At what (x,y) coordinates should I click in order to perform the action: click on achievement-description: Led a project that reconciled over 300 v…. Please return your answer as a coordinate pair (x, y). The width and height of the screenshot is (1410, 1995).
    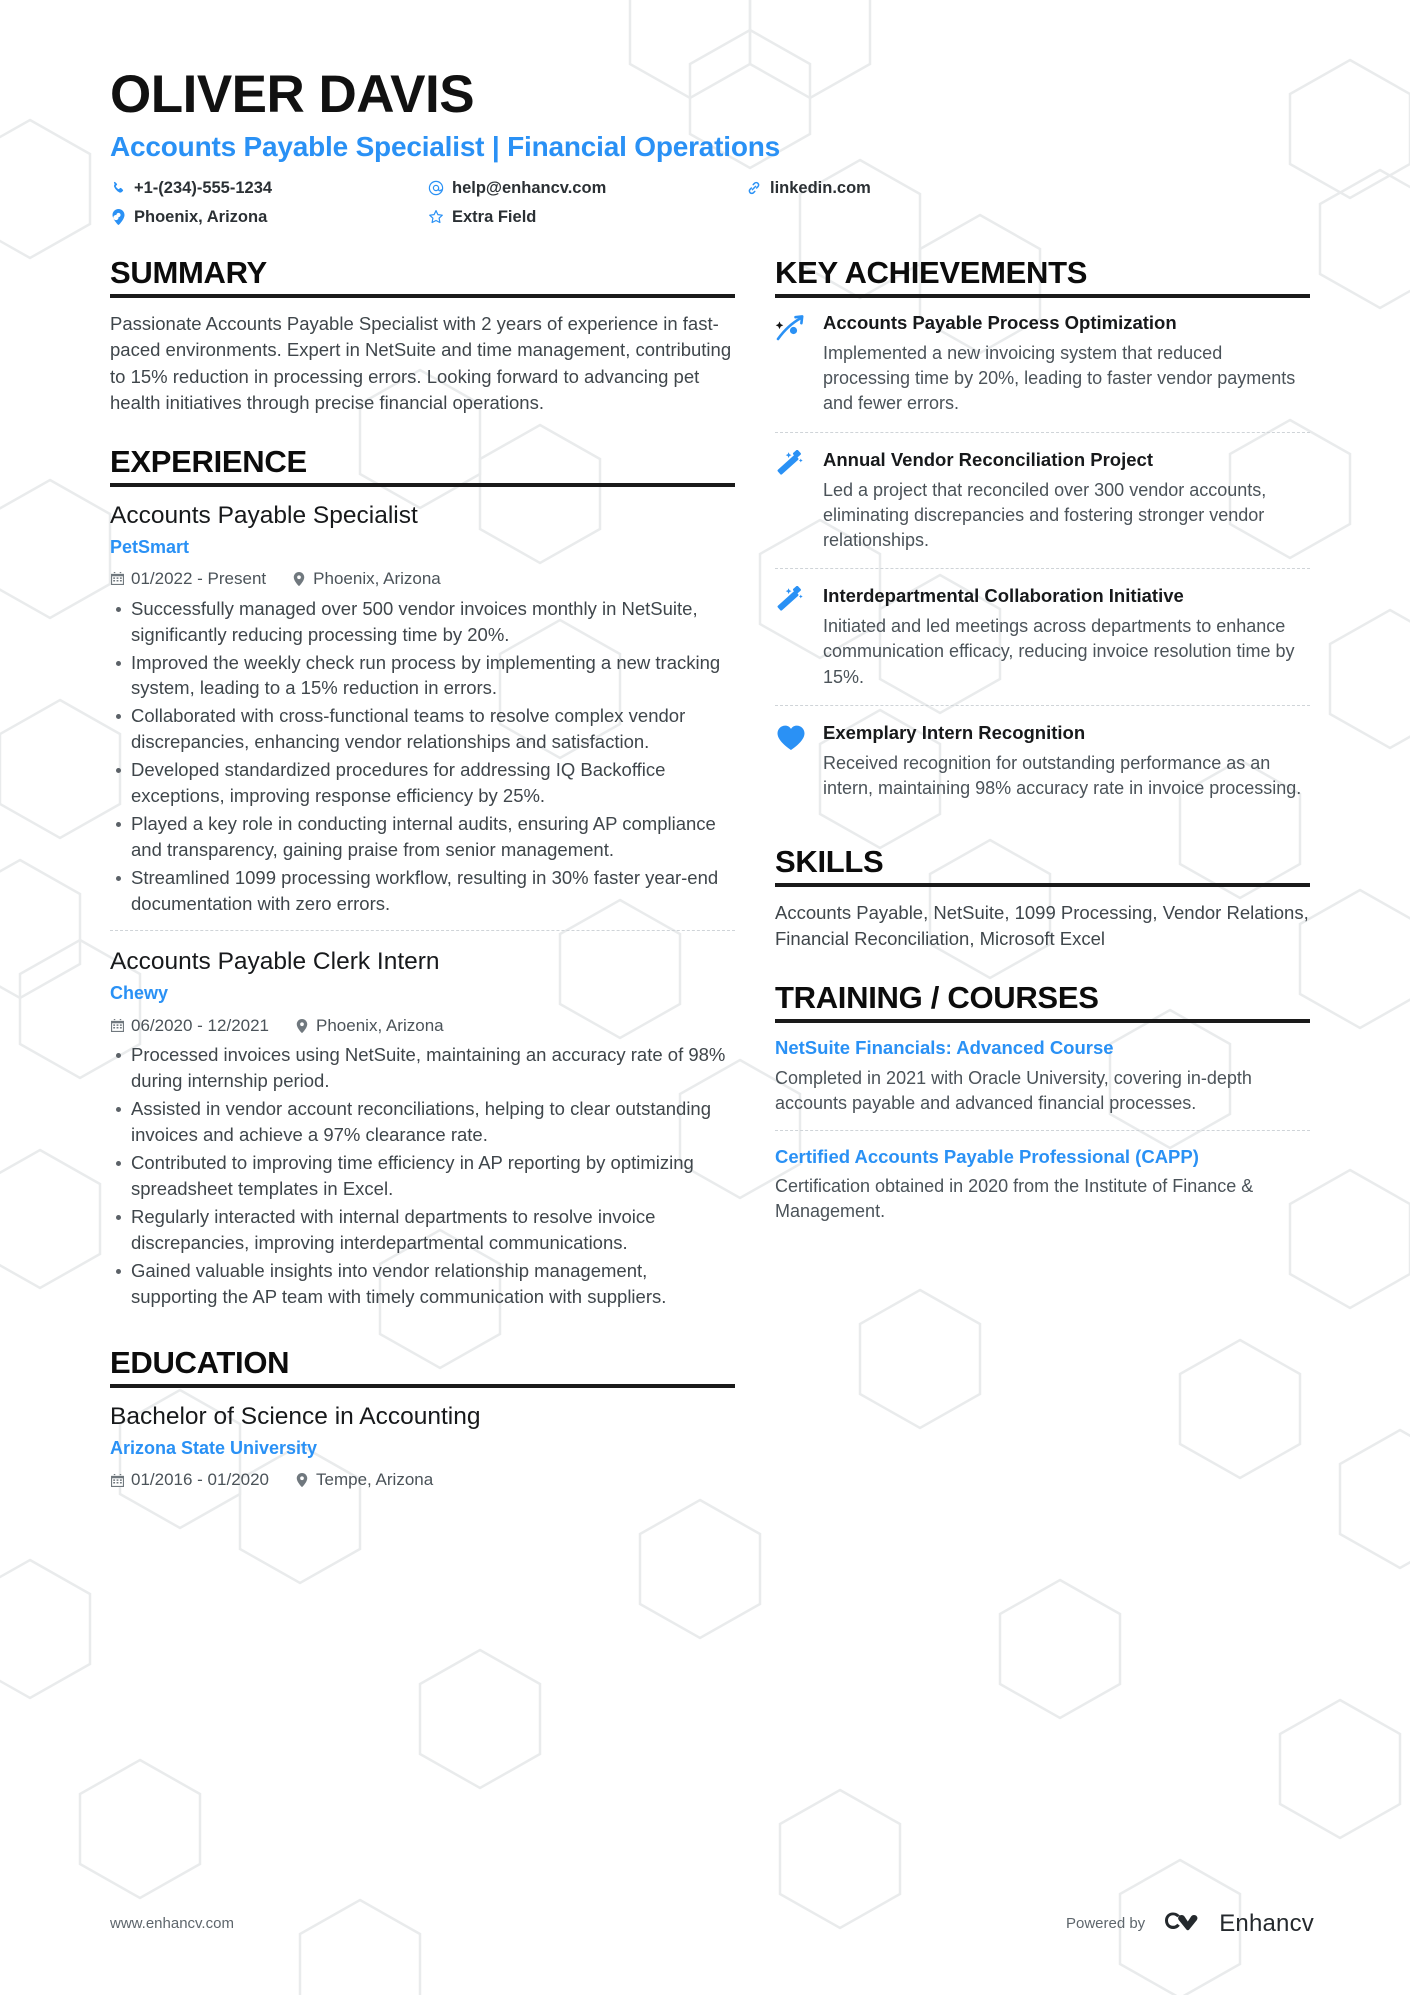
    Looking at the image, I should click on (1045, 515).